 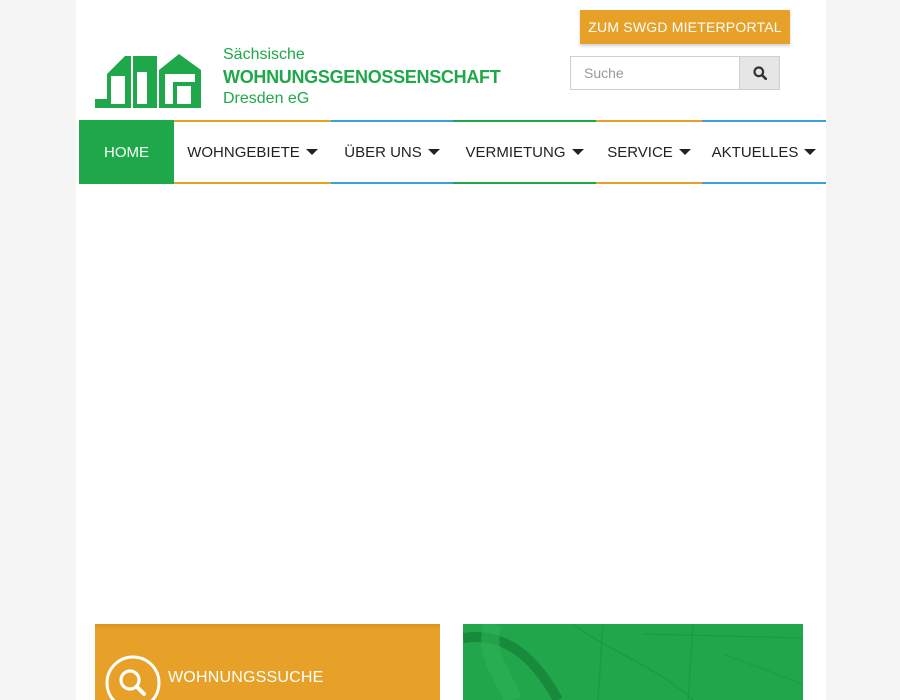 I want to click on map-card, so click(x=633, y=662).